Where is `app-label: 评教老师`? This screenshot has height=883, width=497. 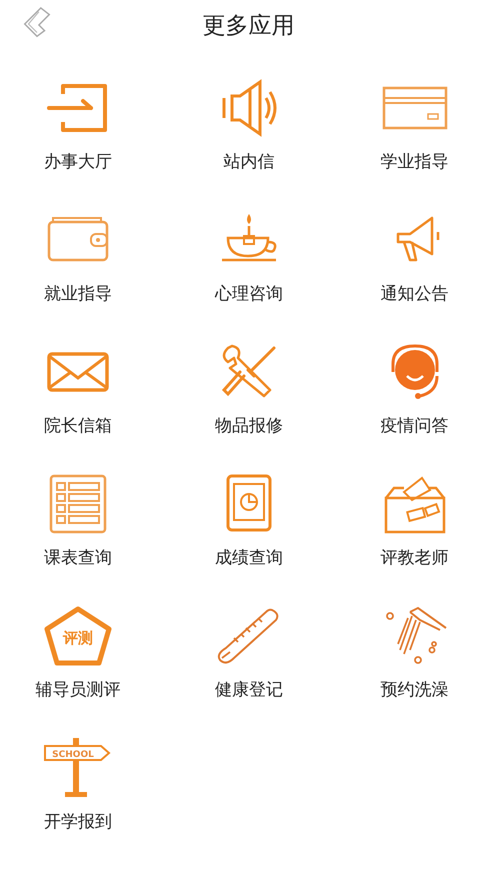
app-label: 评教老师 is located at coordinates (414, 557).